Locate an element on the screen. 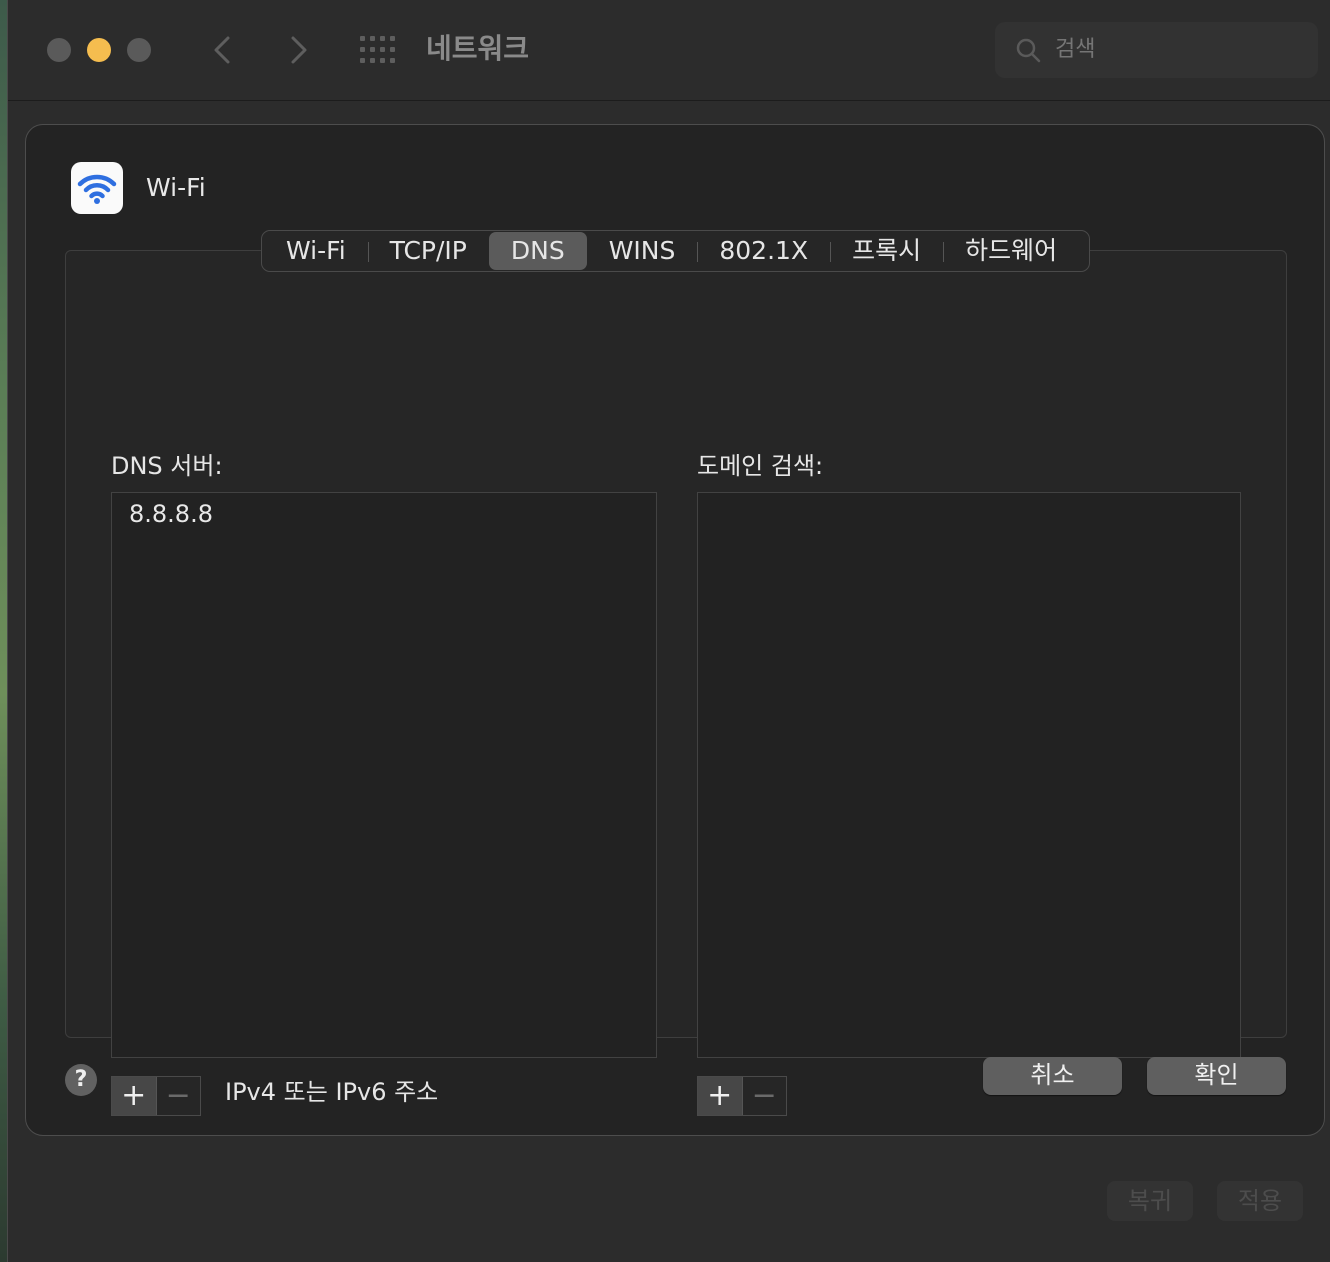 This screenshot has height=1262, width=1330. tab-wifi: Wi-Fi is located at coordinates (316, 251).